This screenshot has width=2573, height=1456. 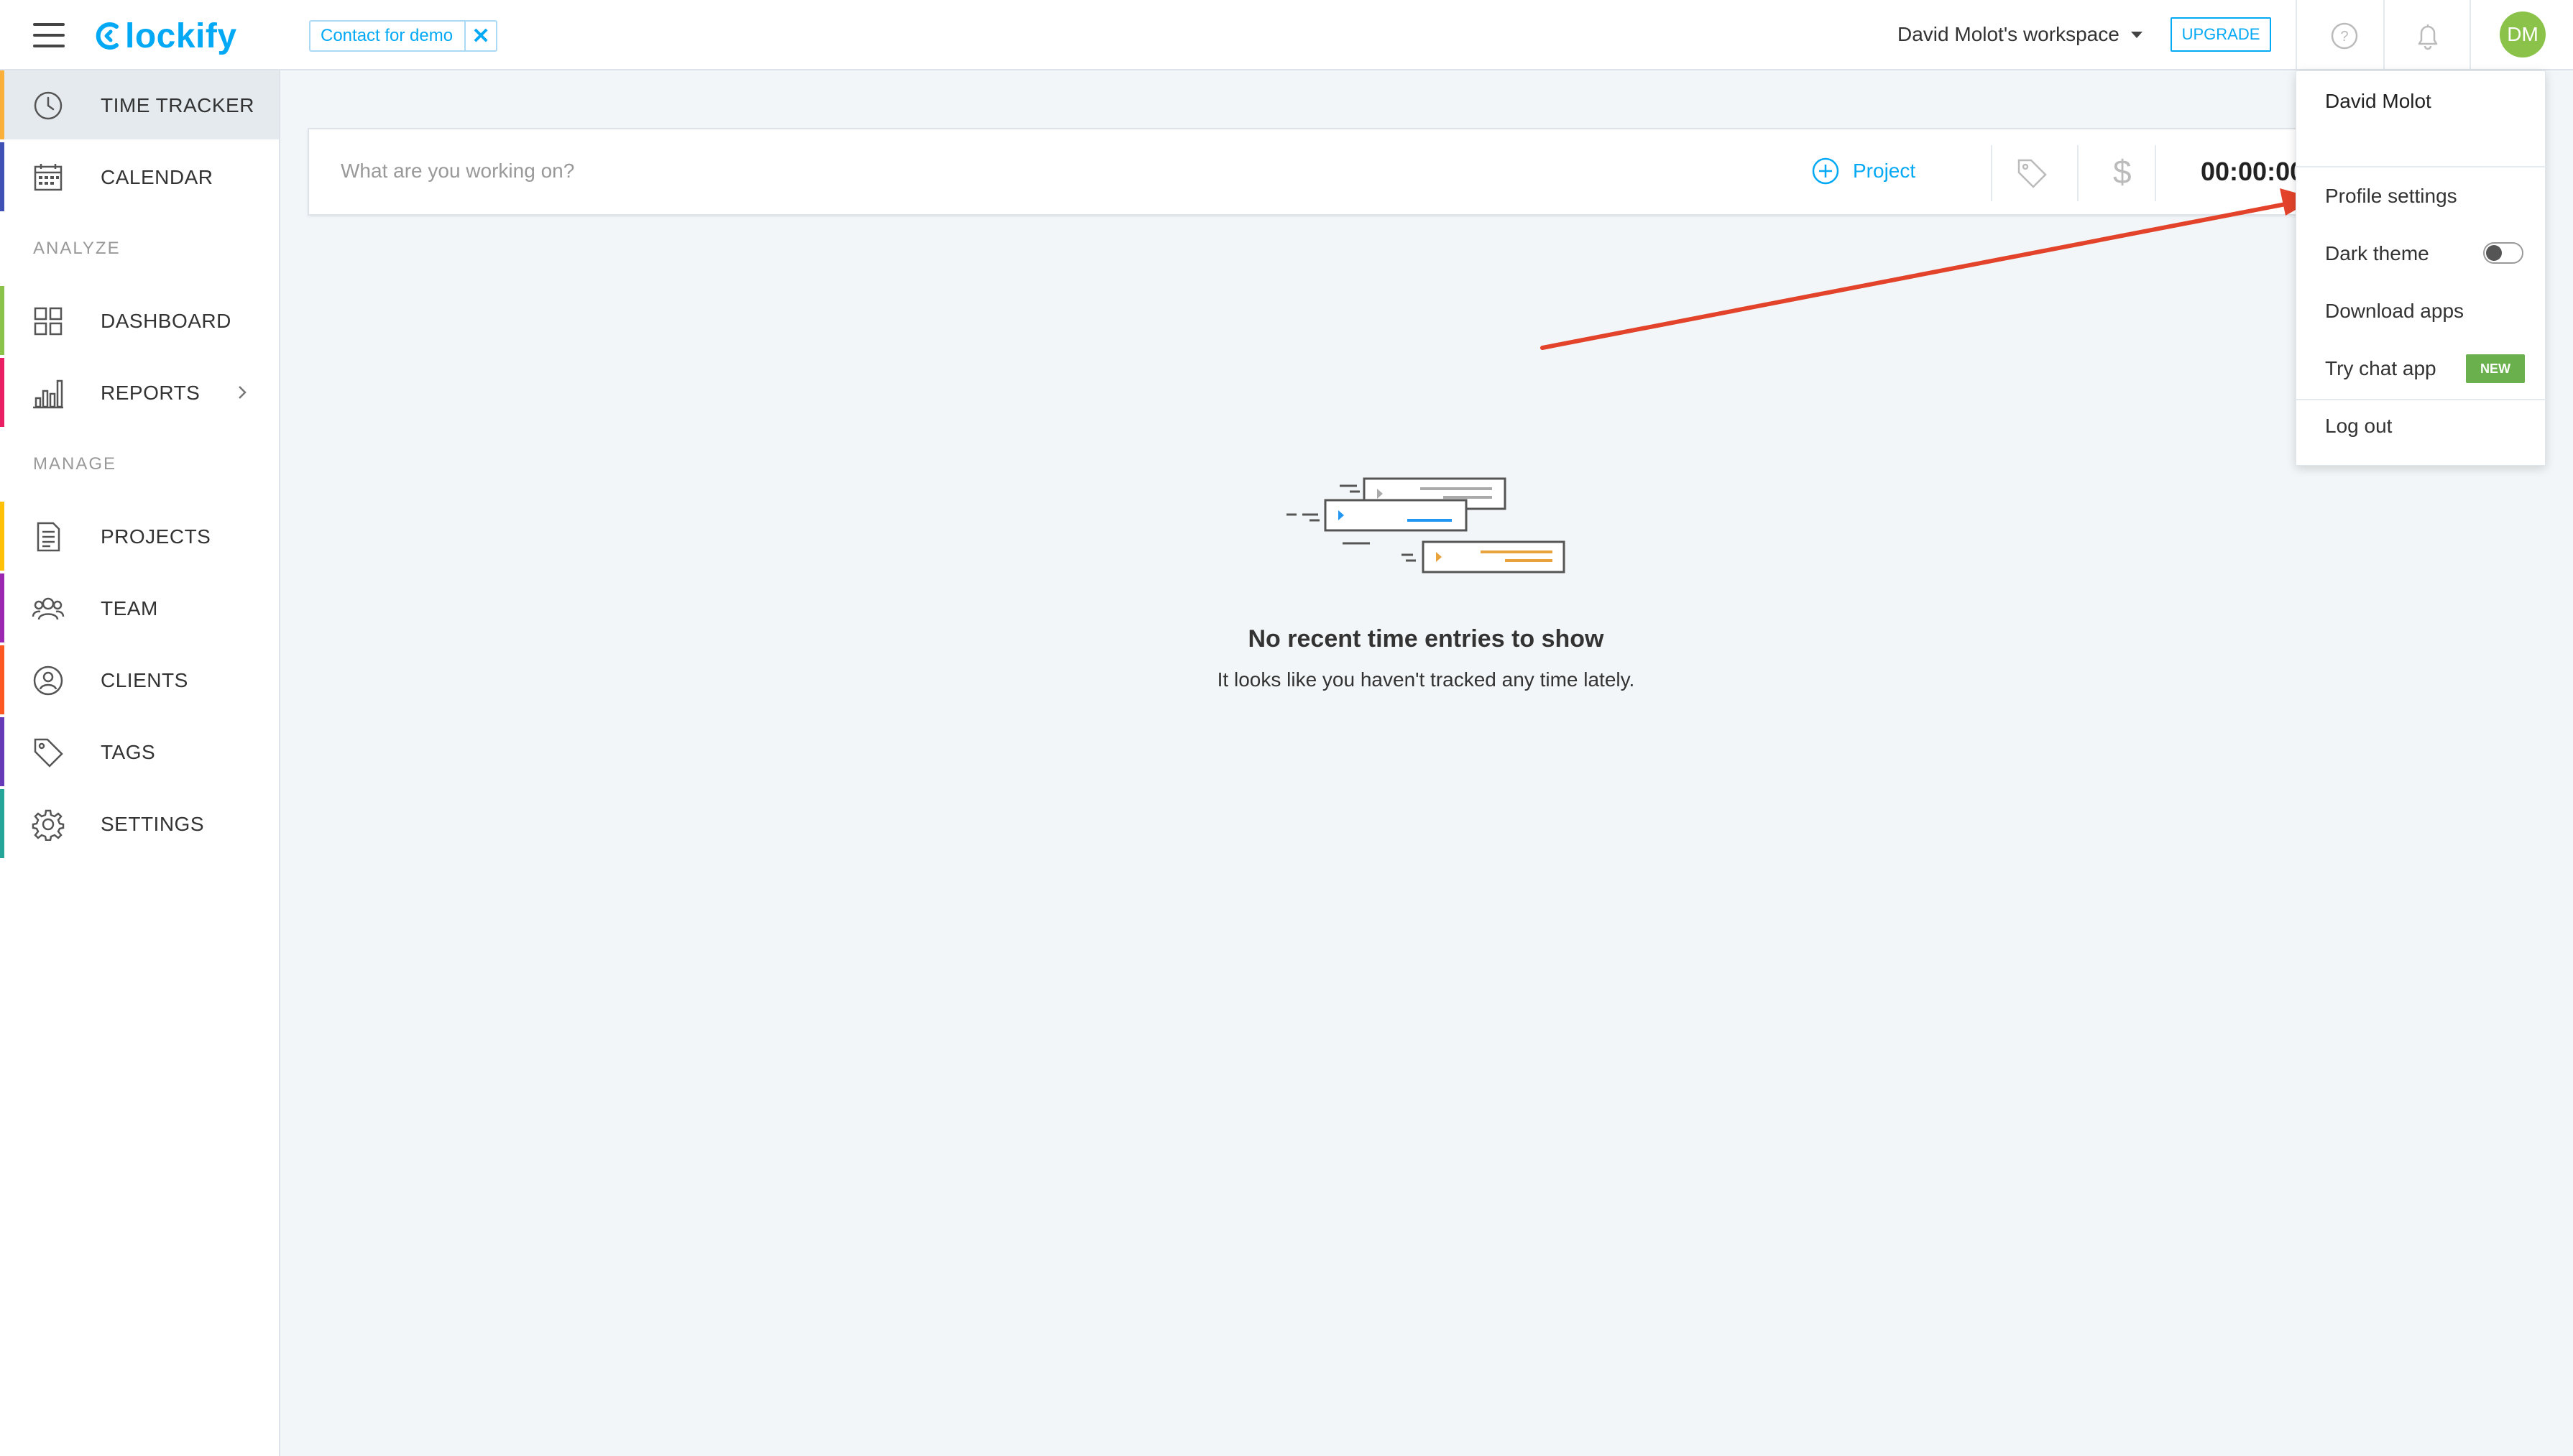 I want to click on user-avatar: DM, so click(x=2523, y=34).